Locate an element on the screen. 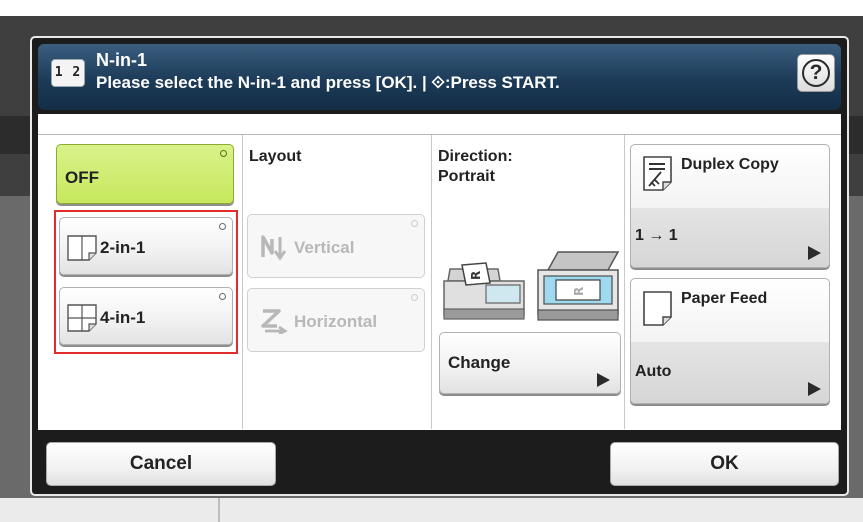 The height and width of the screenshot is (522, 863). four-in-one-label: 4-in-1 is located at coordinates (123, 317).